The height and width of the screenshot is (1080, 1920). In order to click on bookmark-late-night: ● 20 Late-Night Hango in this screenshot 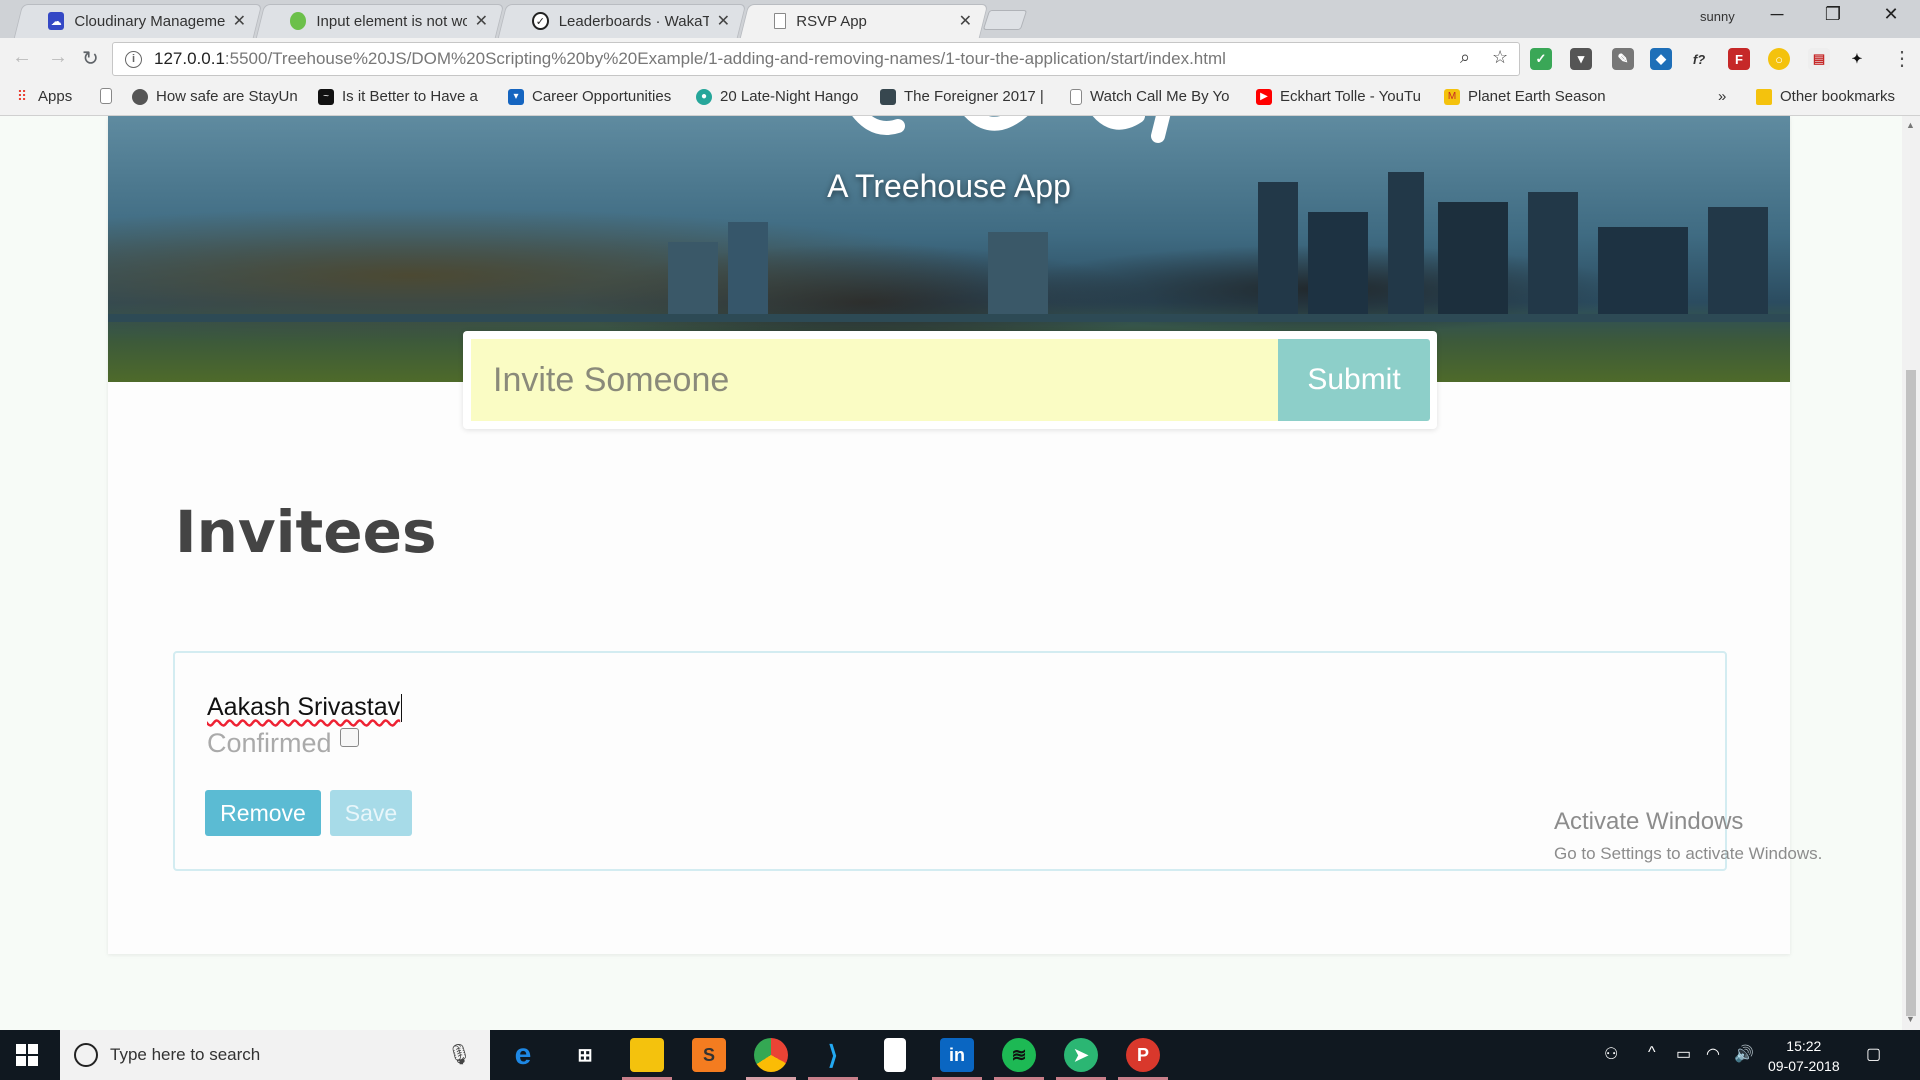, I will do `click(788, 96)`.